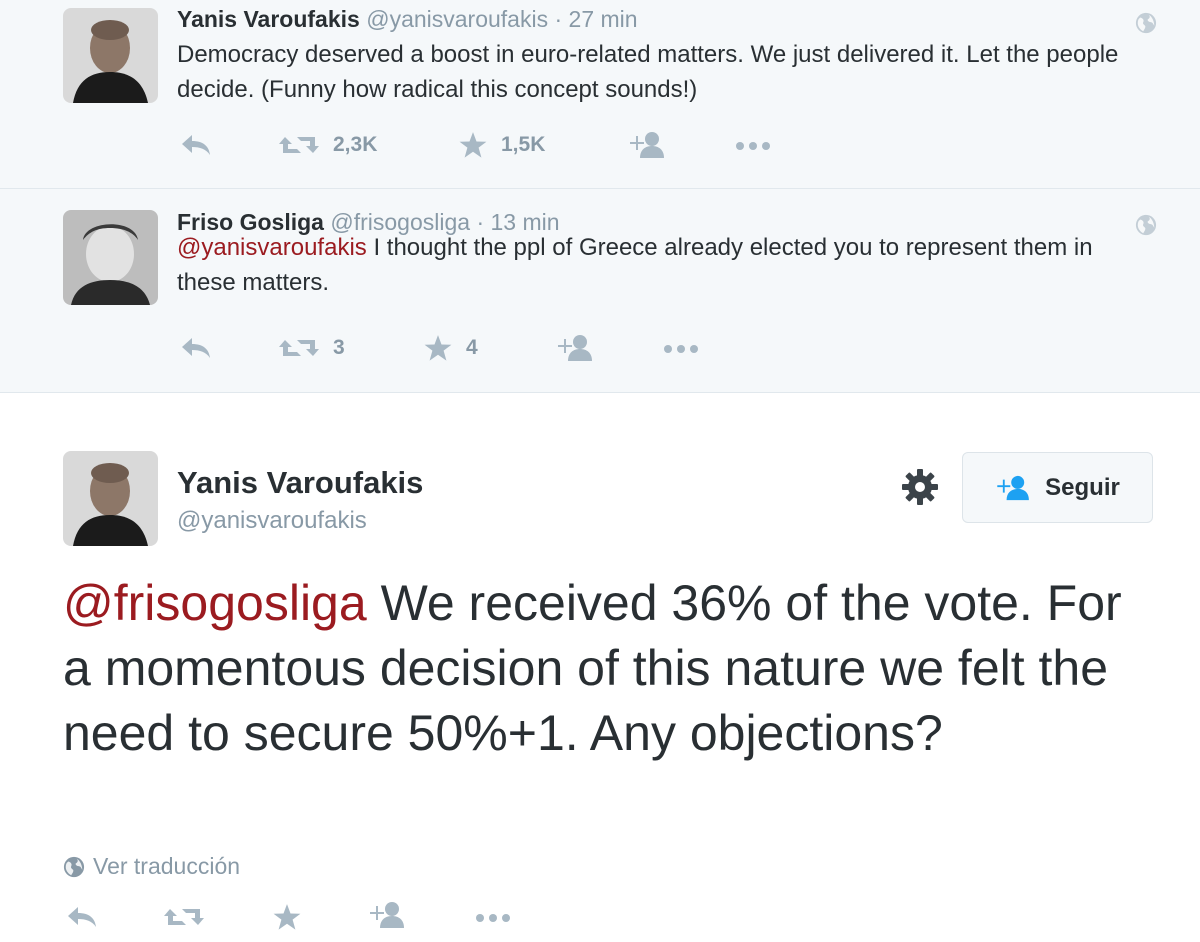 The image size is (1200, 942). I want to click on retweet-count: 3, so click(339, 347).